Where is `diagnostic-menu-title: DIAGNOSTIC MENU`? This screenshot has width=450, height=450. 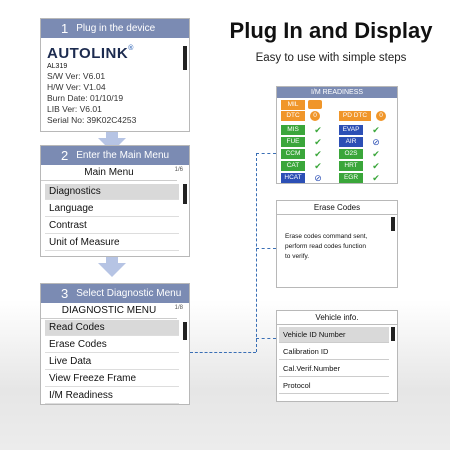 diagnostic-menu-title: DIAGNOSTIC MENU is located at coordinates (109, 311).